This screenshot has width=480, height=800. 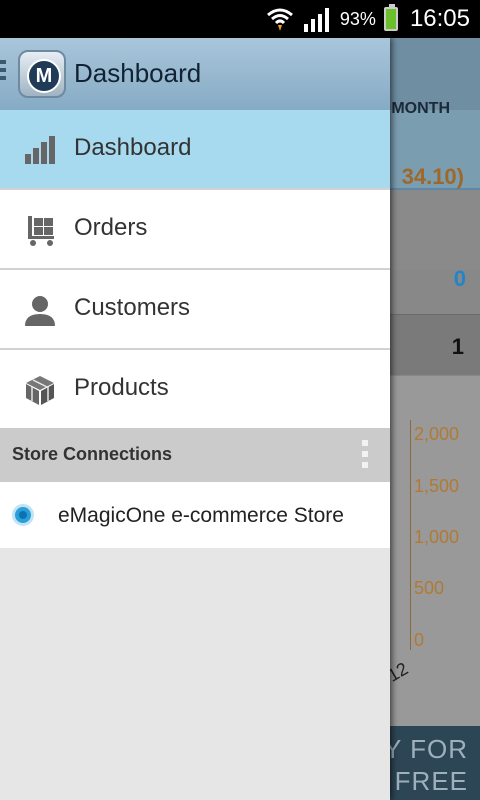 I want to click on app-logo: M, so click(x=42, y=74).